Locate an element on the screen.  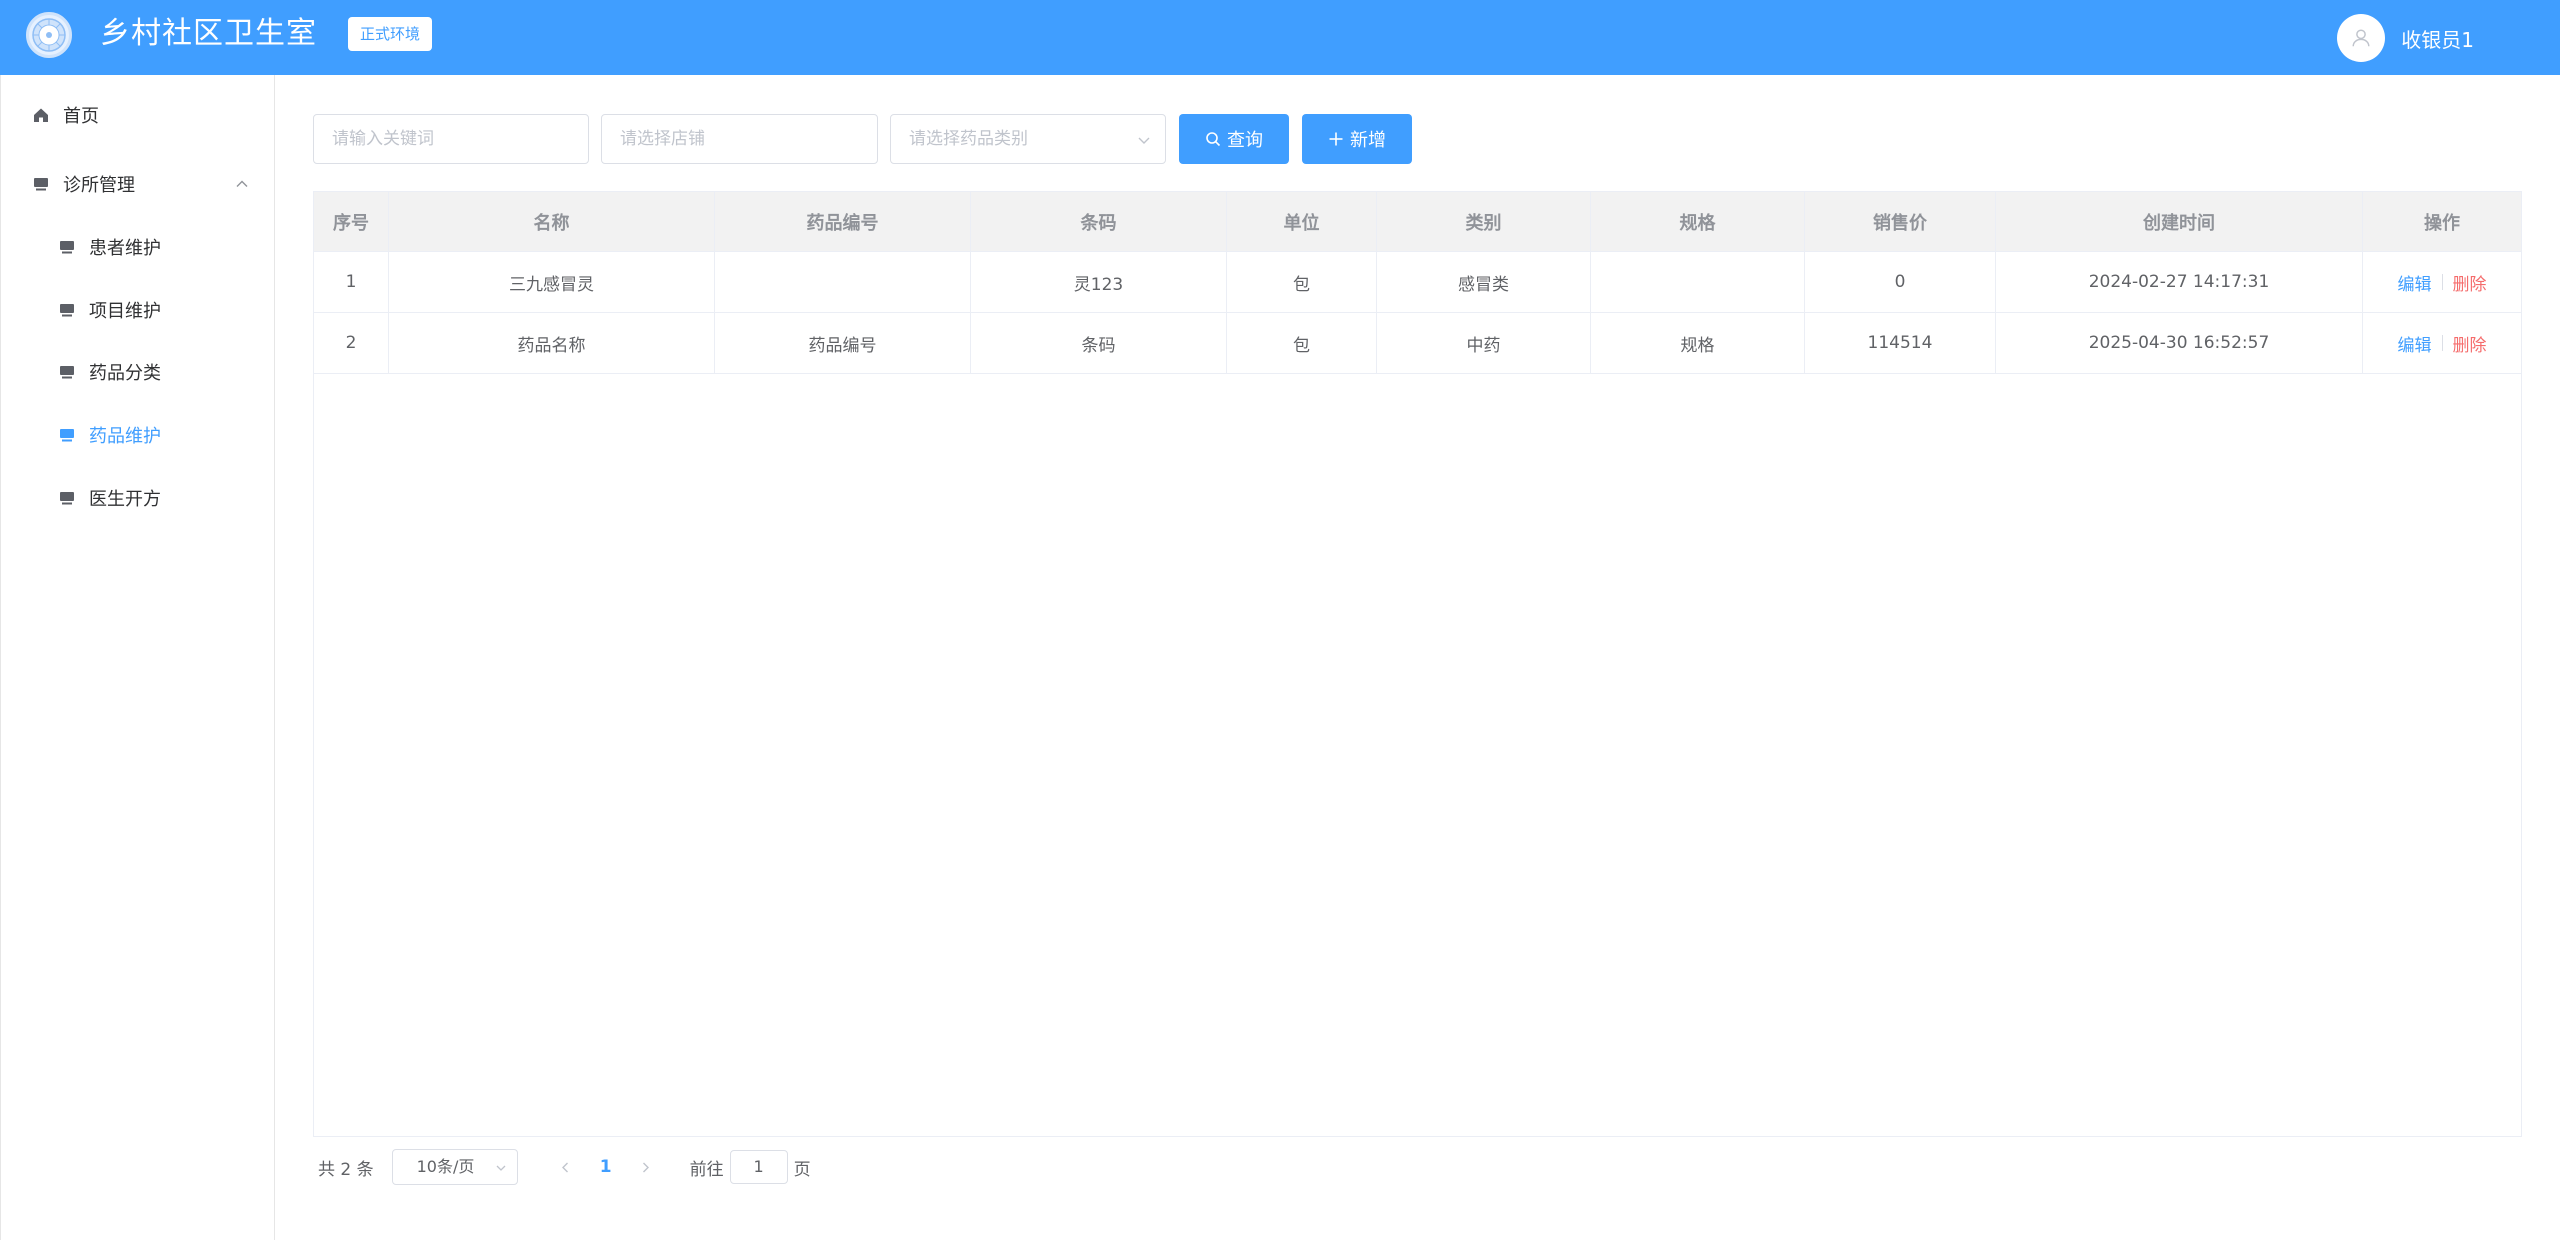
chevron-left-icon is located at coordinates (565, 1167).